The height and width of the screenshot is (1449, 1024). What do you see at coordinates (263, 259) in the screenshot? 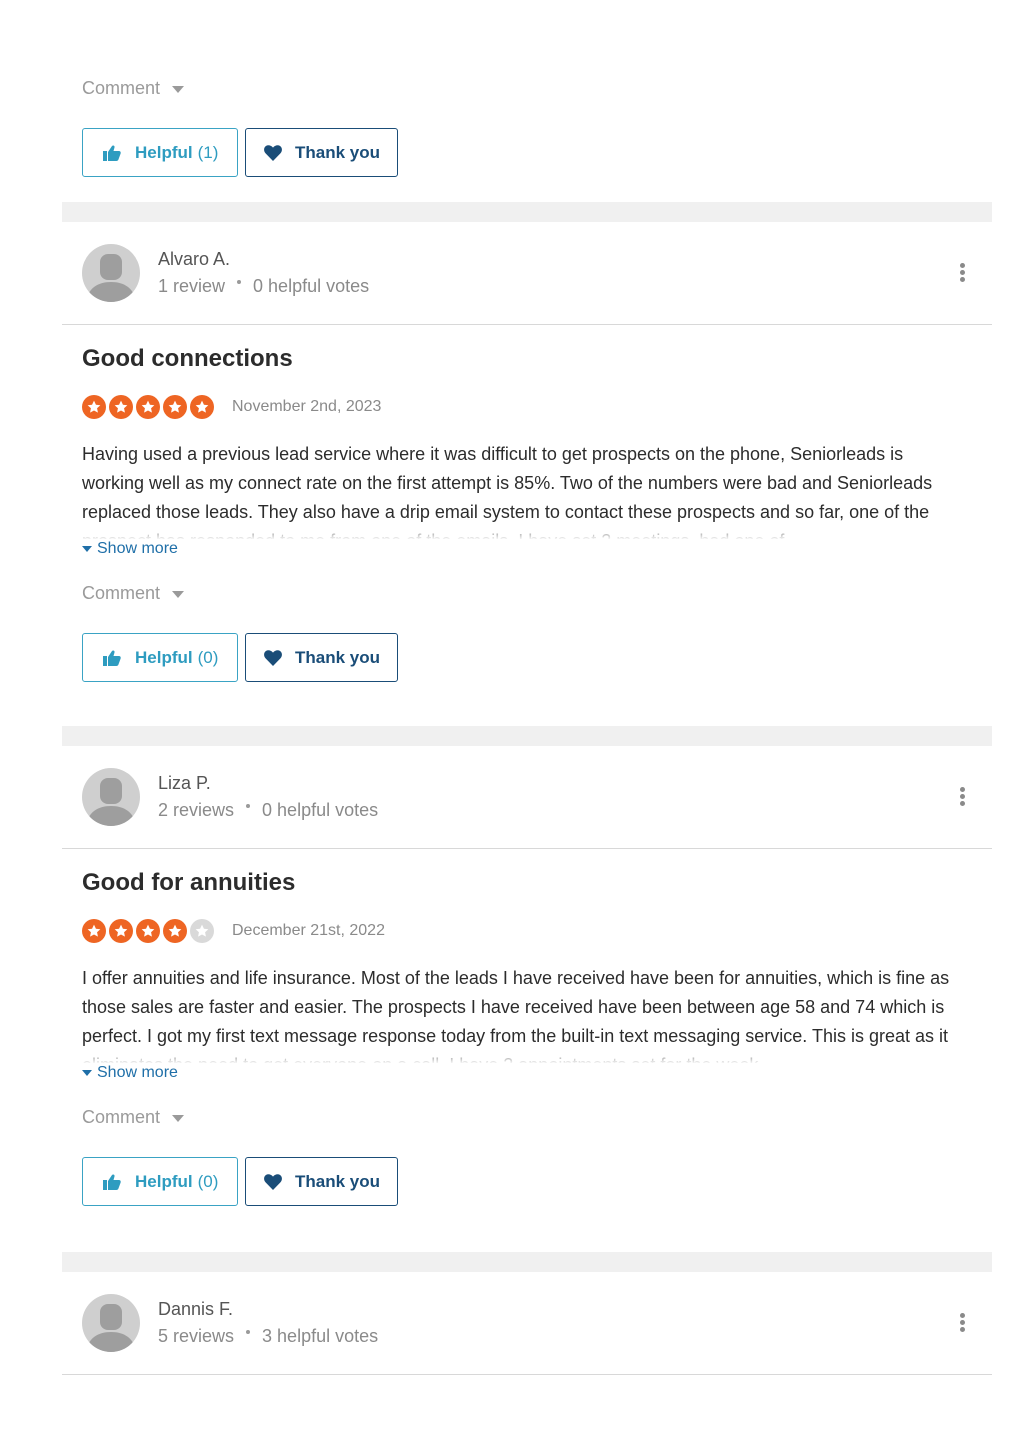
I see `reviewer-name: Alvaro A.` at bounding box center [263, 259].